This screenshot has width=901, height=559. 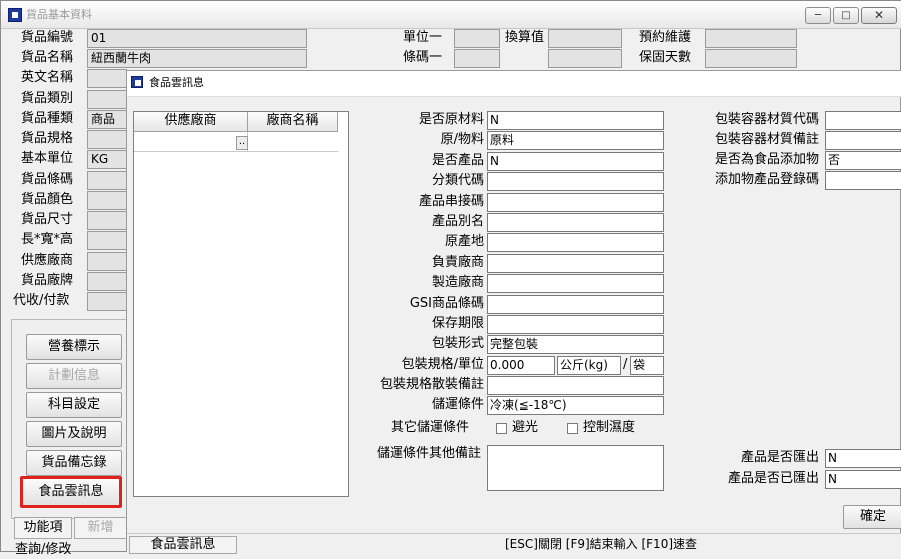 What do you see at coordinates (879, 15) in the screenshot?
I see `close-button: ✕` at bounding box center [879, 15].